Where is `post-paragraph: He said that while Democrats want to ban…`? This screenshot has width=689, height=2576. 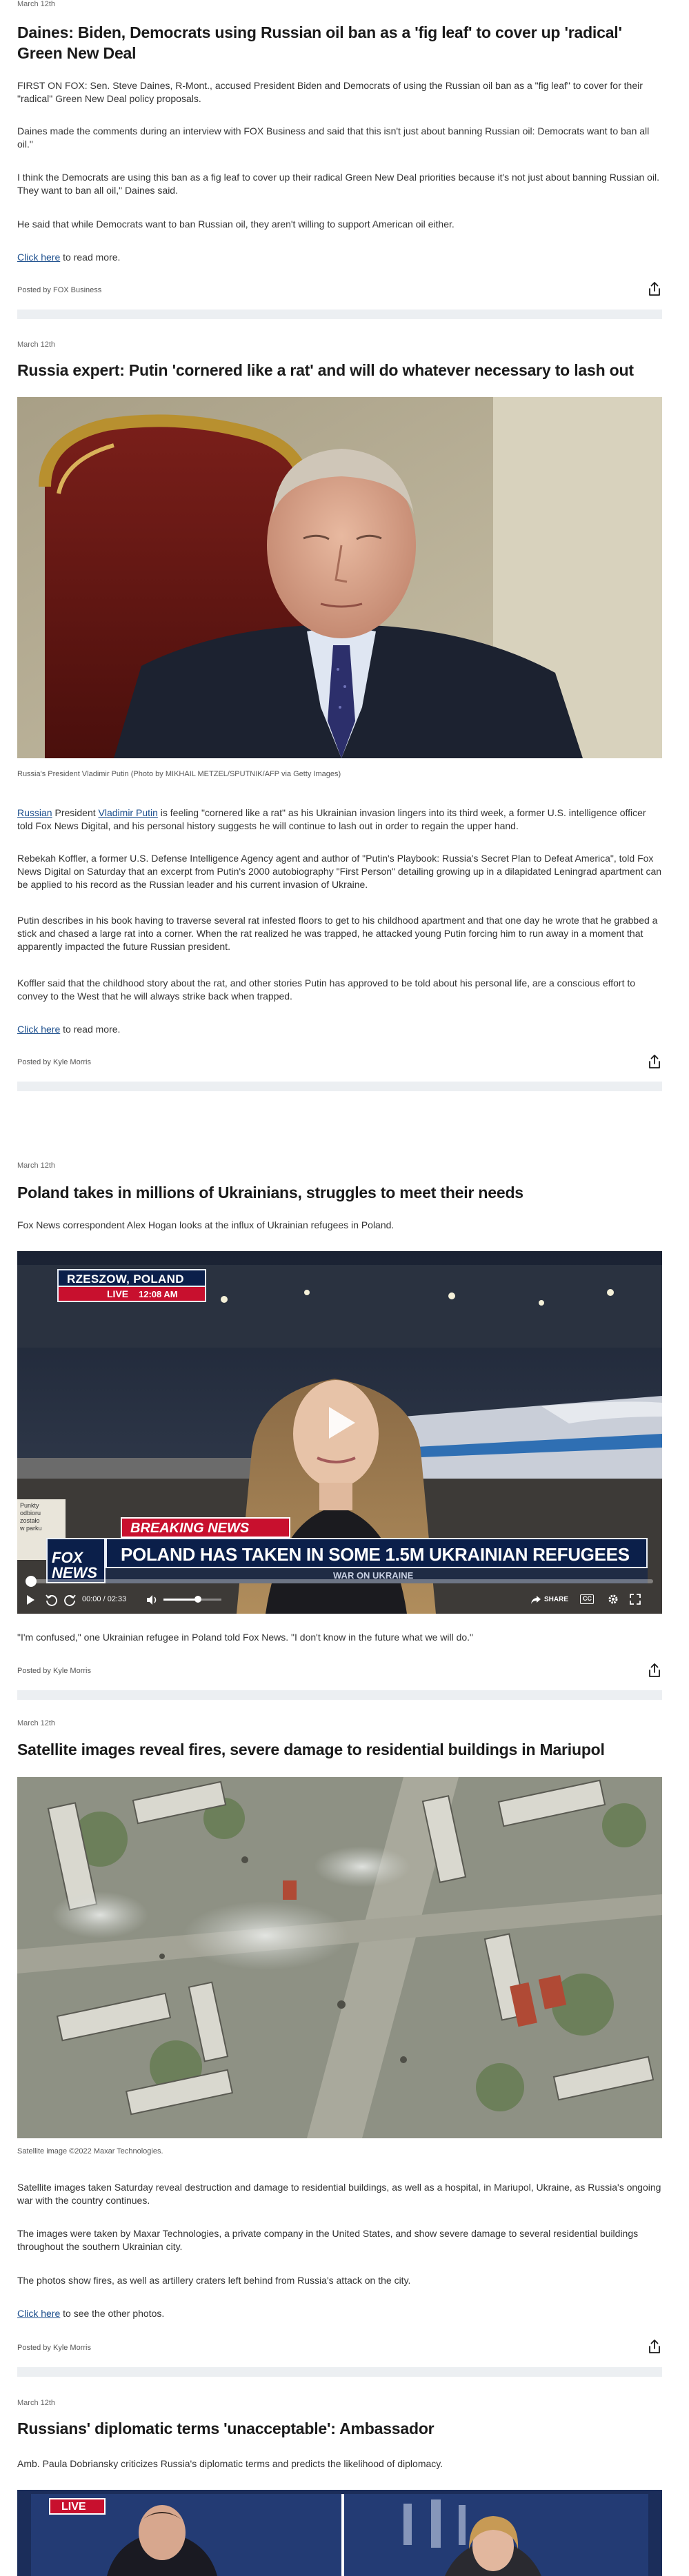
post-paragraph: He said that while Democrats want to ban… is located at coordinates (236, 224).